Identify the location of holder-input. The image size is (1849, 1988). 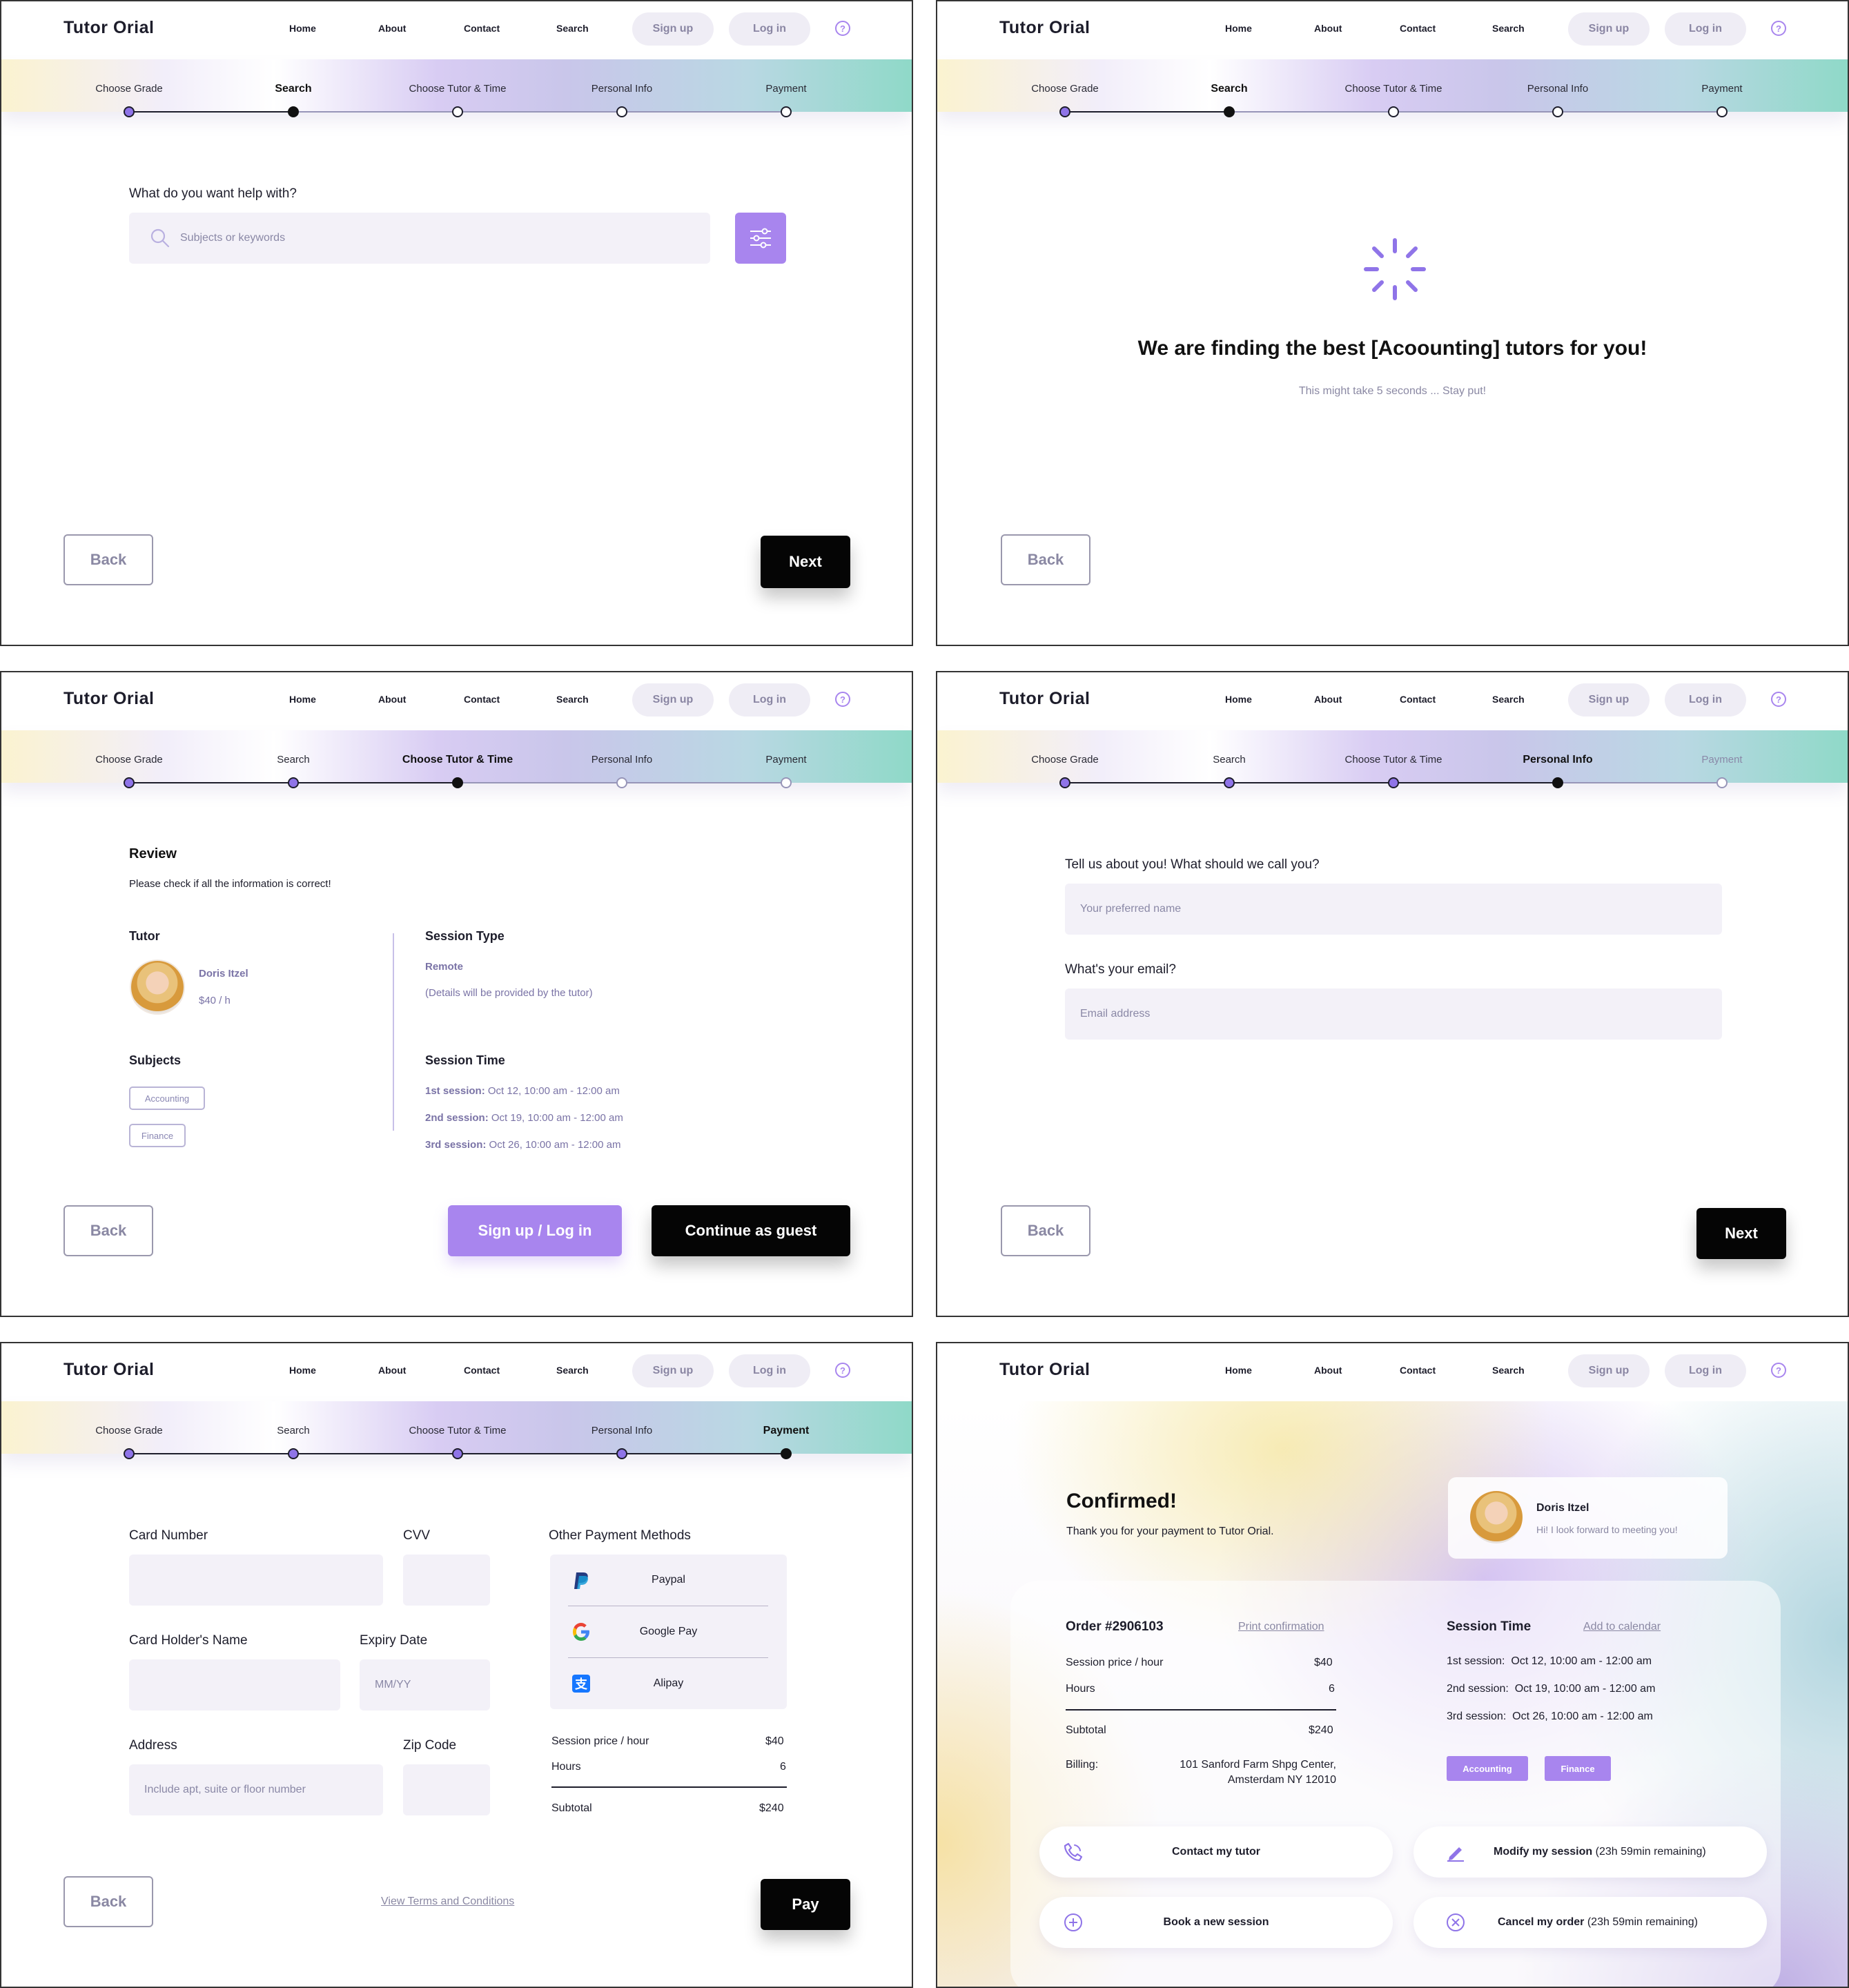
(234, 1685).